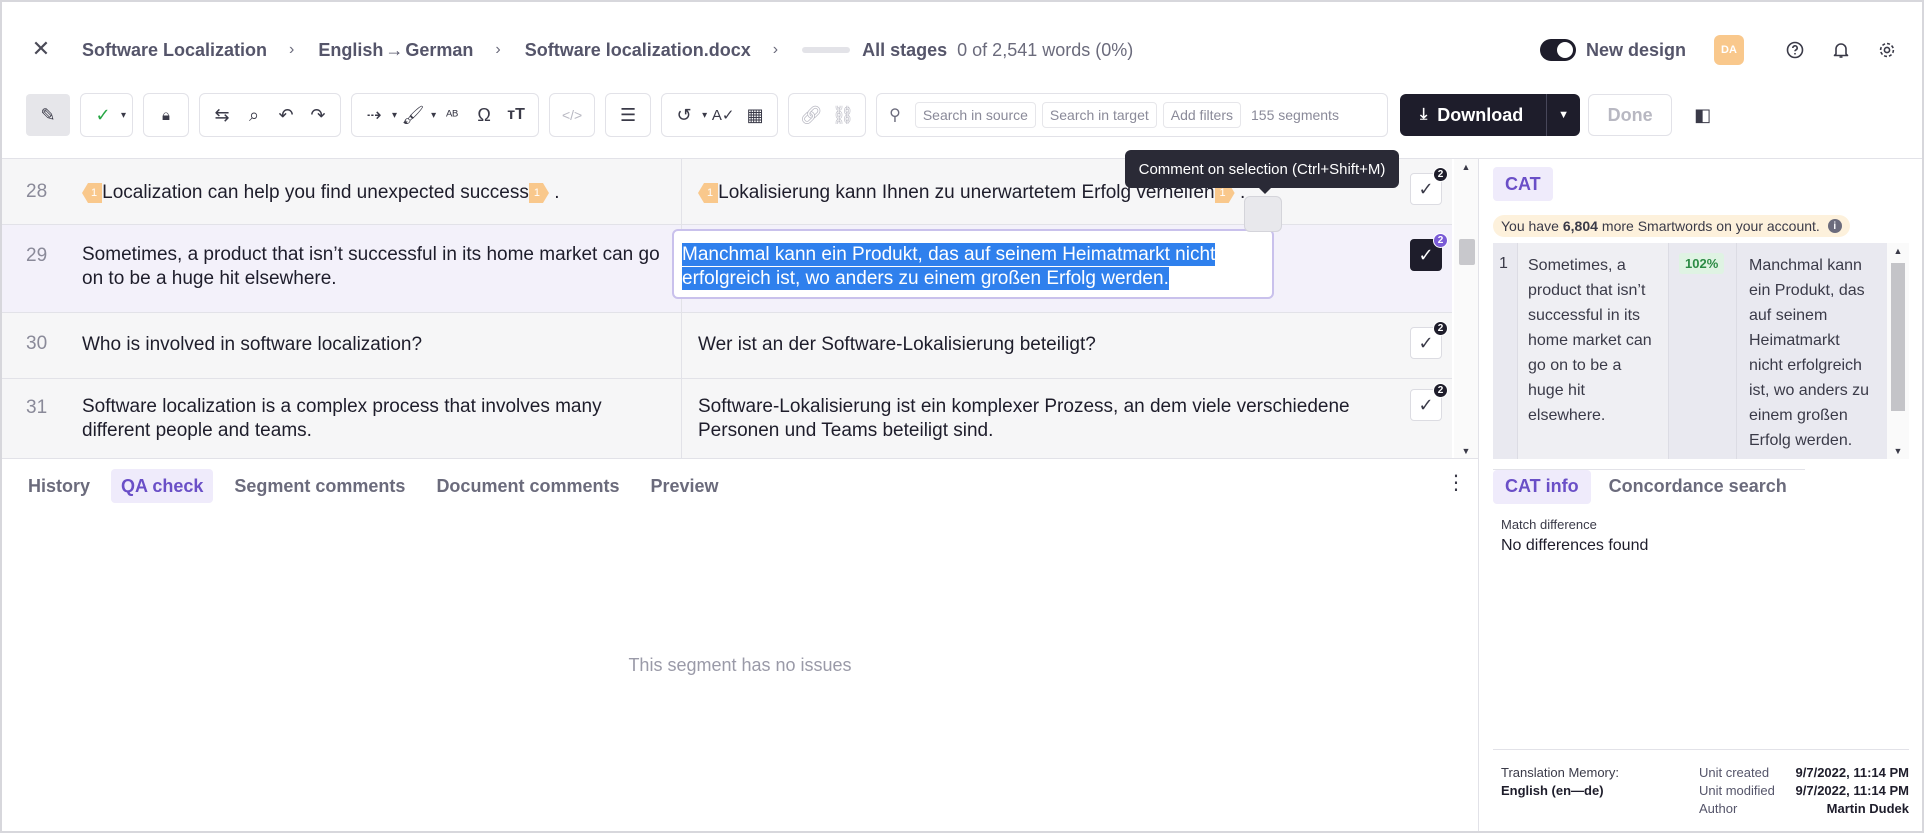 The image size is (1924, 833). I want to click on code-icon: </>, so click(572, 115).